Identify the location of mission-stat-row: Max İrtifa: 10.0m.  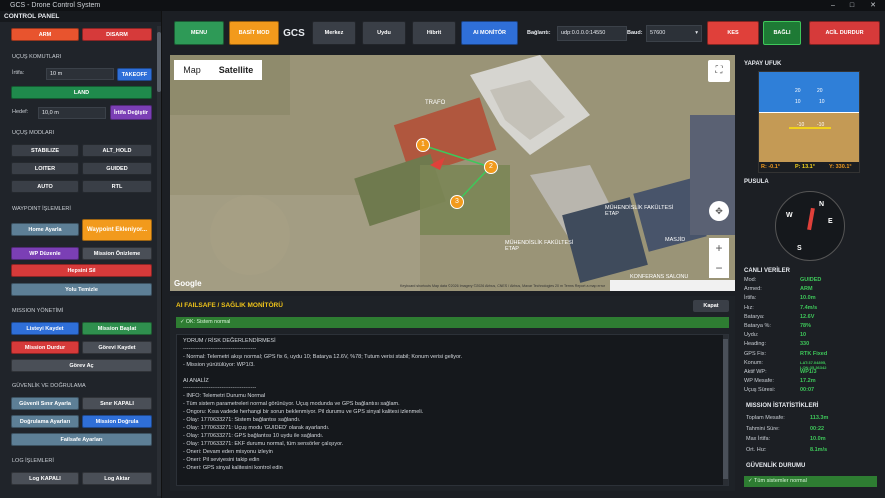
(791, 439).